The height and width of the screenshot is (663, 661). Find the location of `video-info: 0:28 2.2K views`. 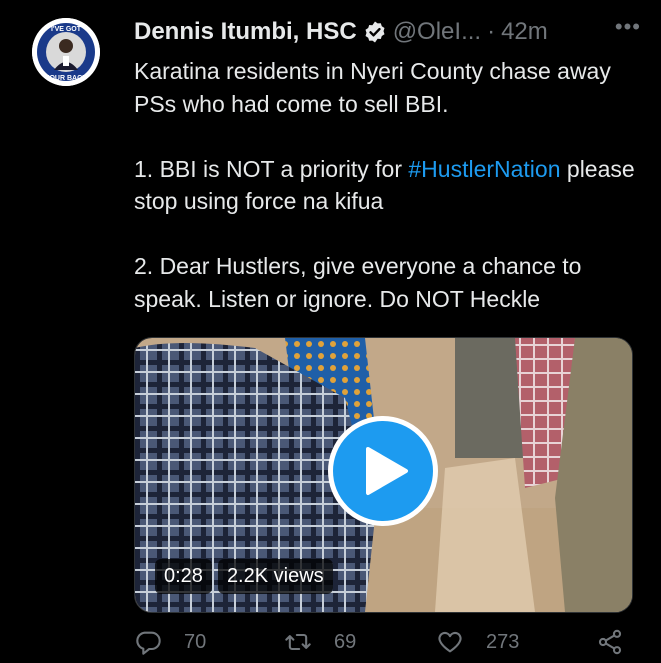

video-info: 0:28 2.2K views is located at coordinates (244, 576).